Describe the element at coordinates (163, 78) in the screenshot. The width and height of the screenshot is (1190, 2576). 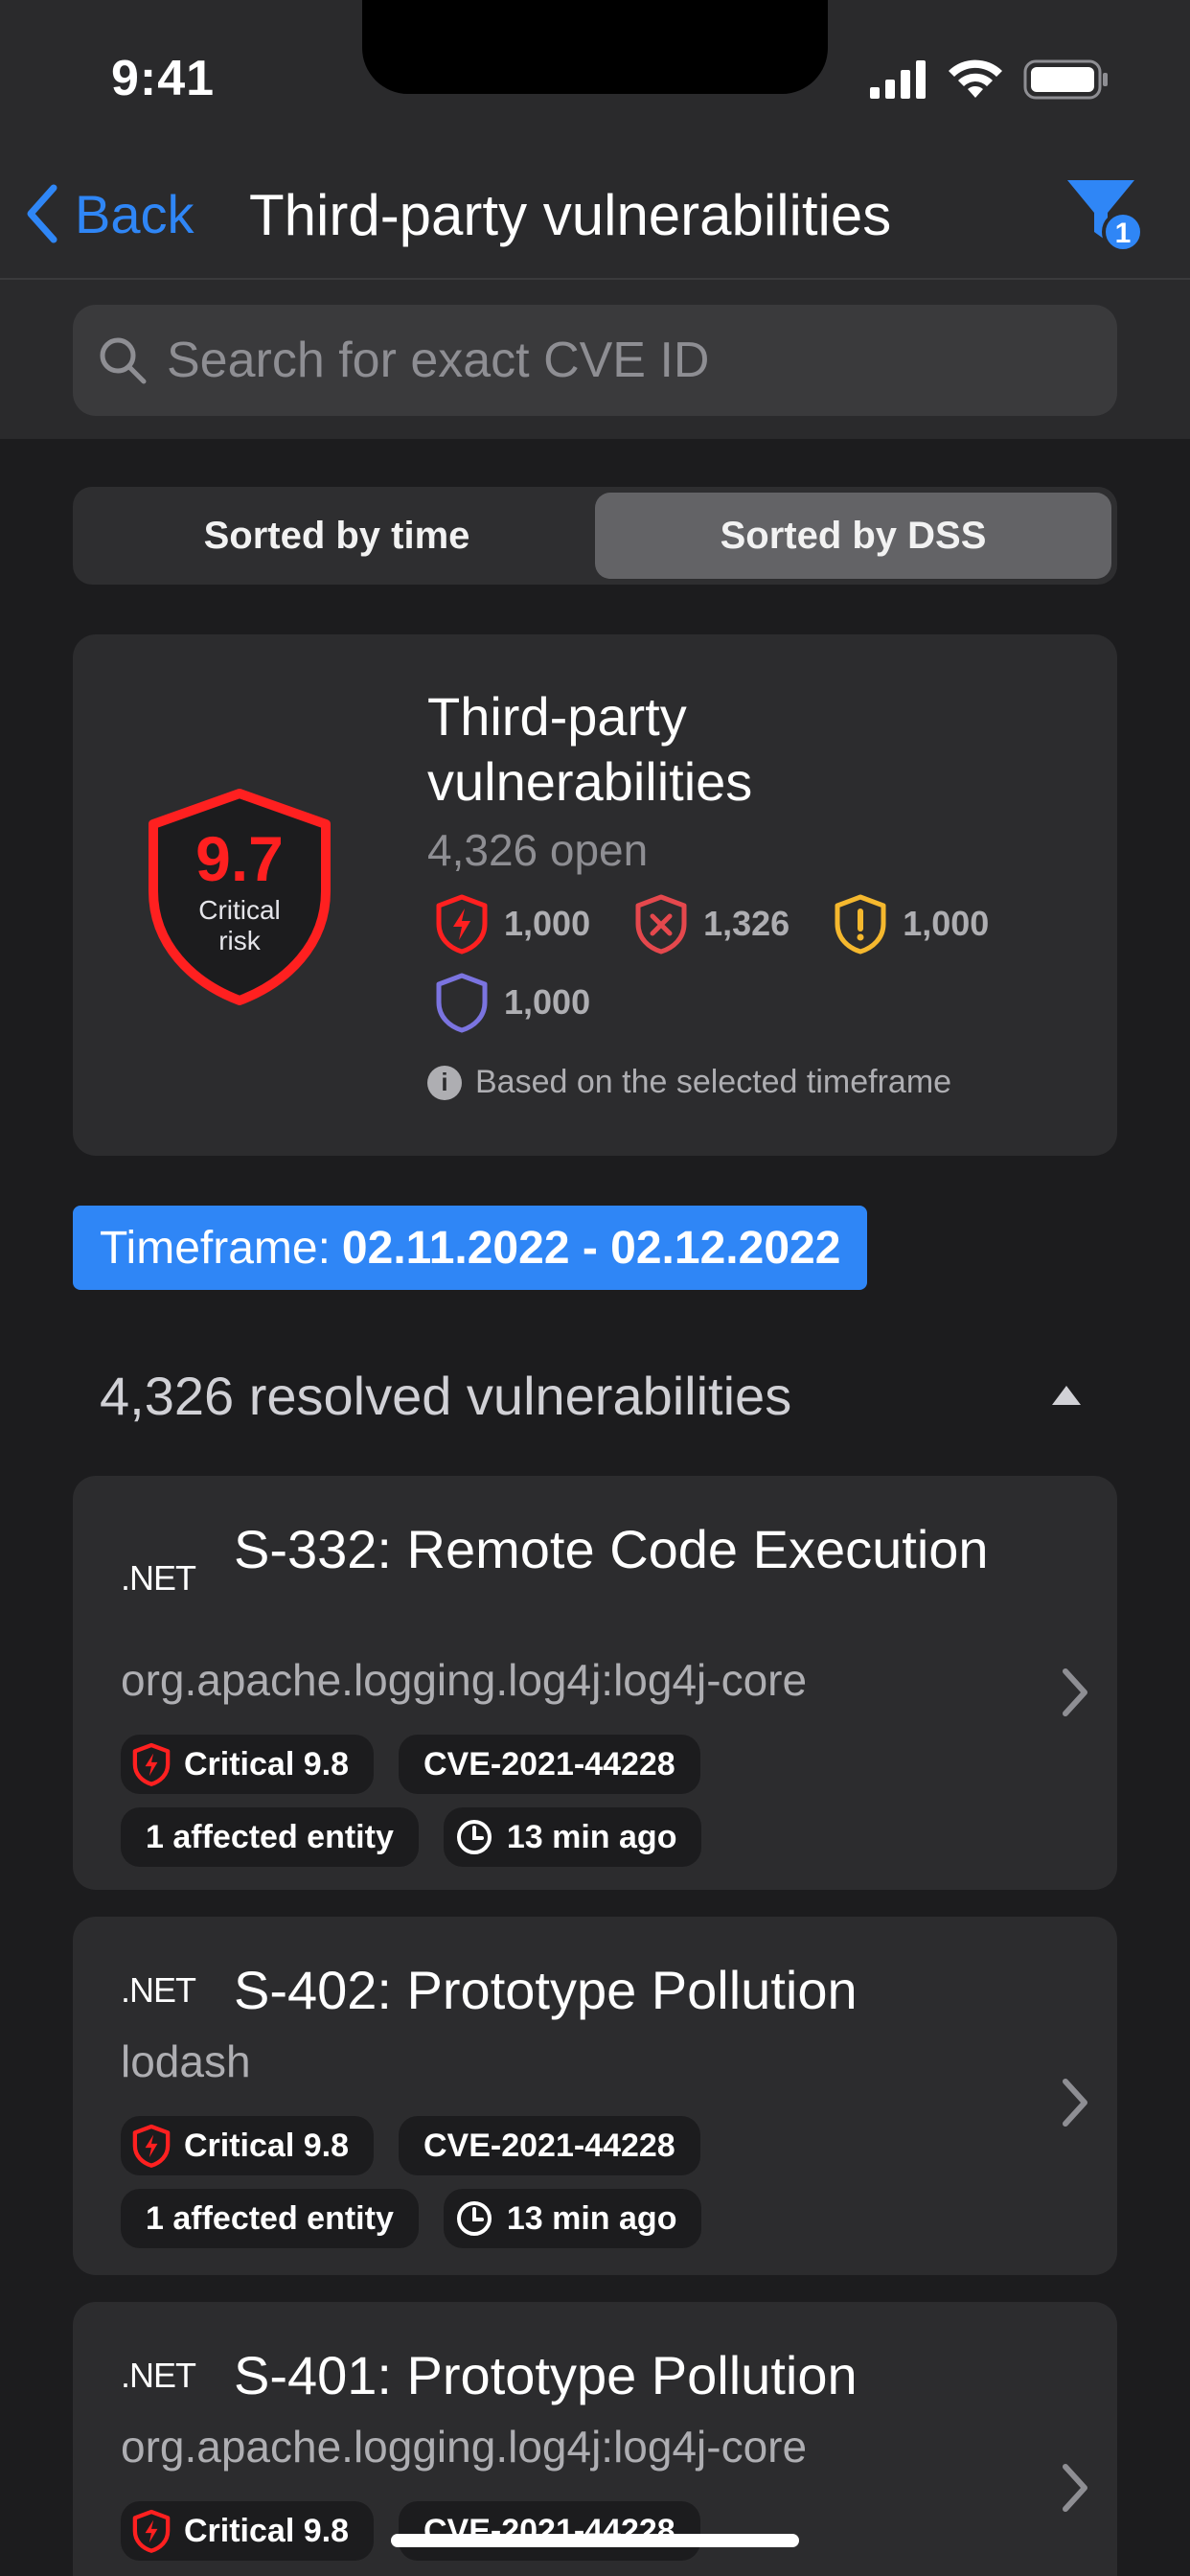
I see `status-time: 9:41` at that location.